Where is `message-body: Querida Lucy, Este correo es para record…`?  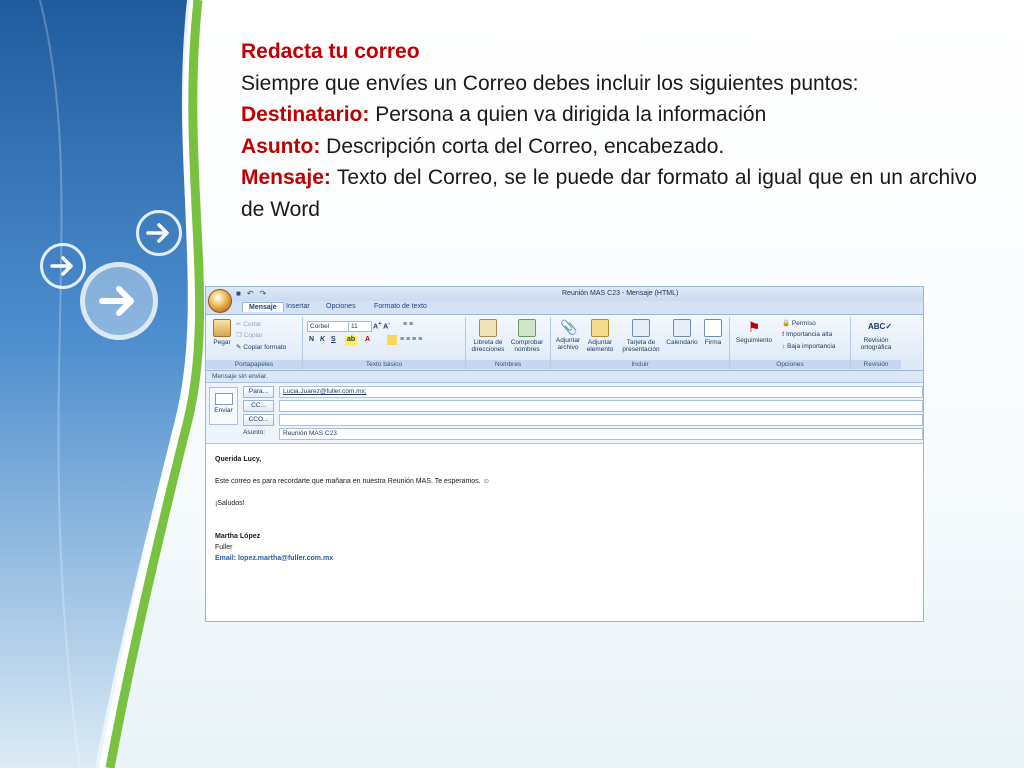 message-body: Querida Lucy, Este correo es para record… is located at coordinates (564, 509).